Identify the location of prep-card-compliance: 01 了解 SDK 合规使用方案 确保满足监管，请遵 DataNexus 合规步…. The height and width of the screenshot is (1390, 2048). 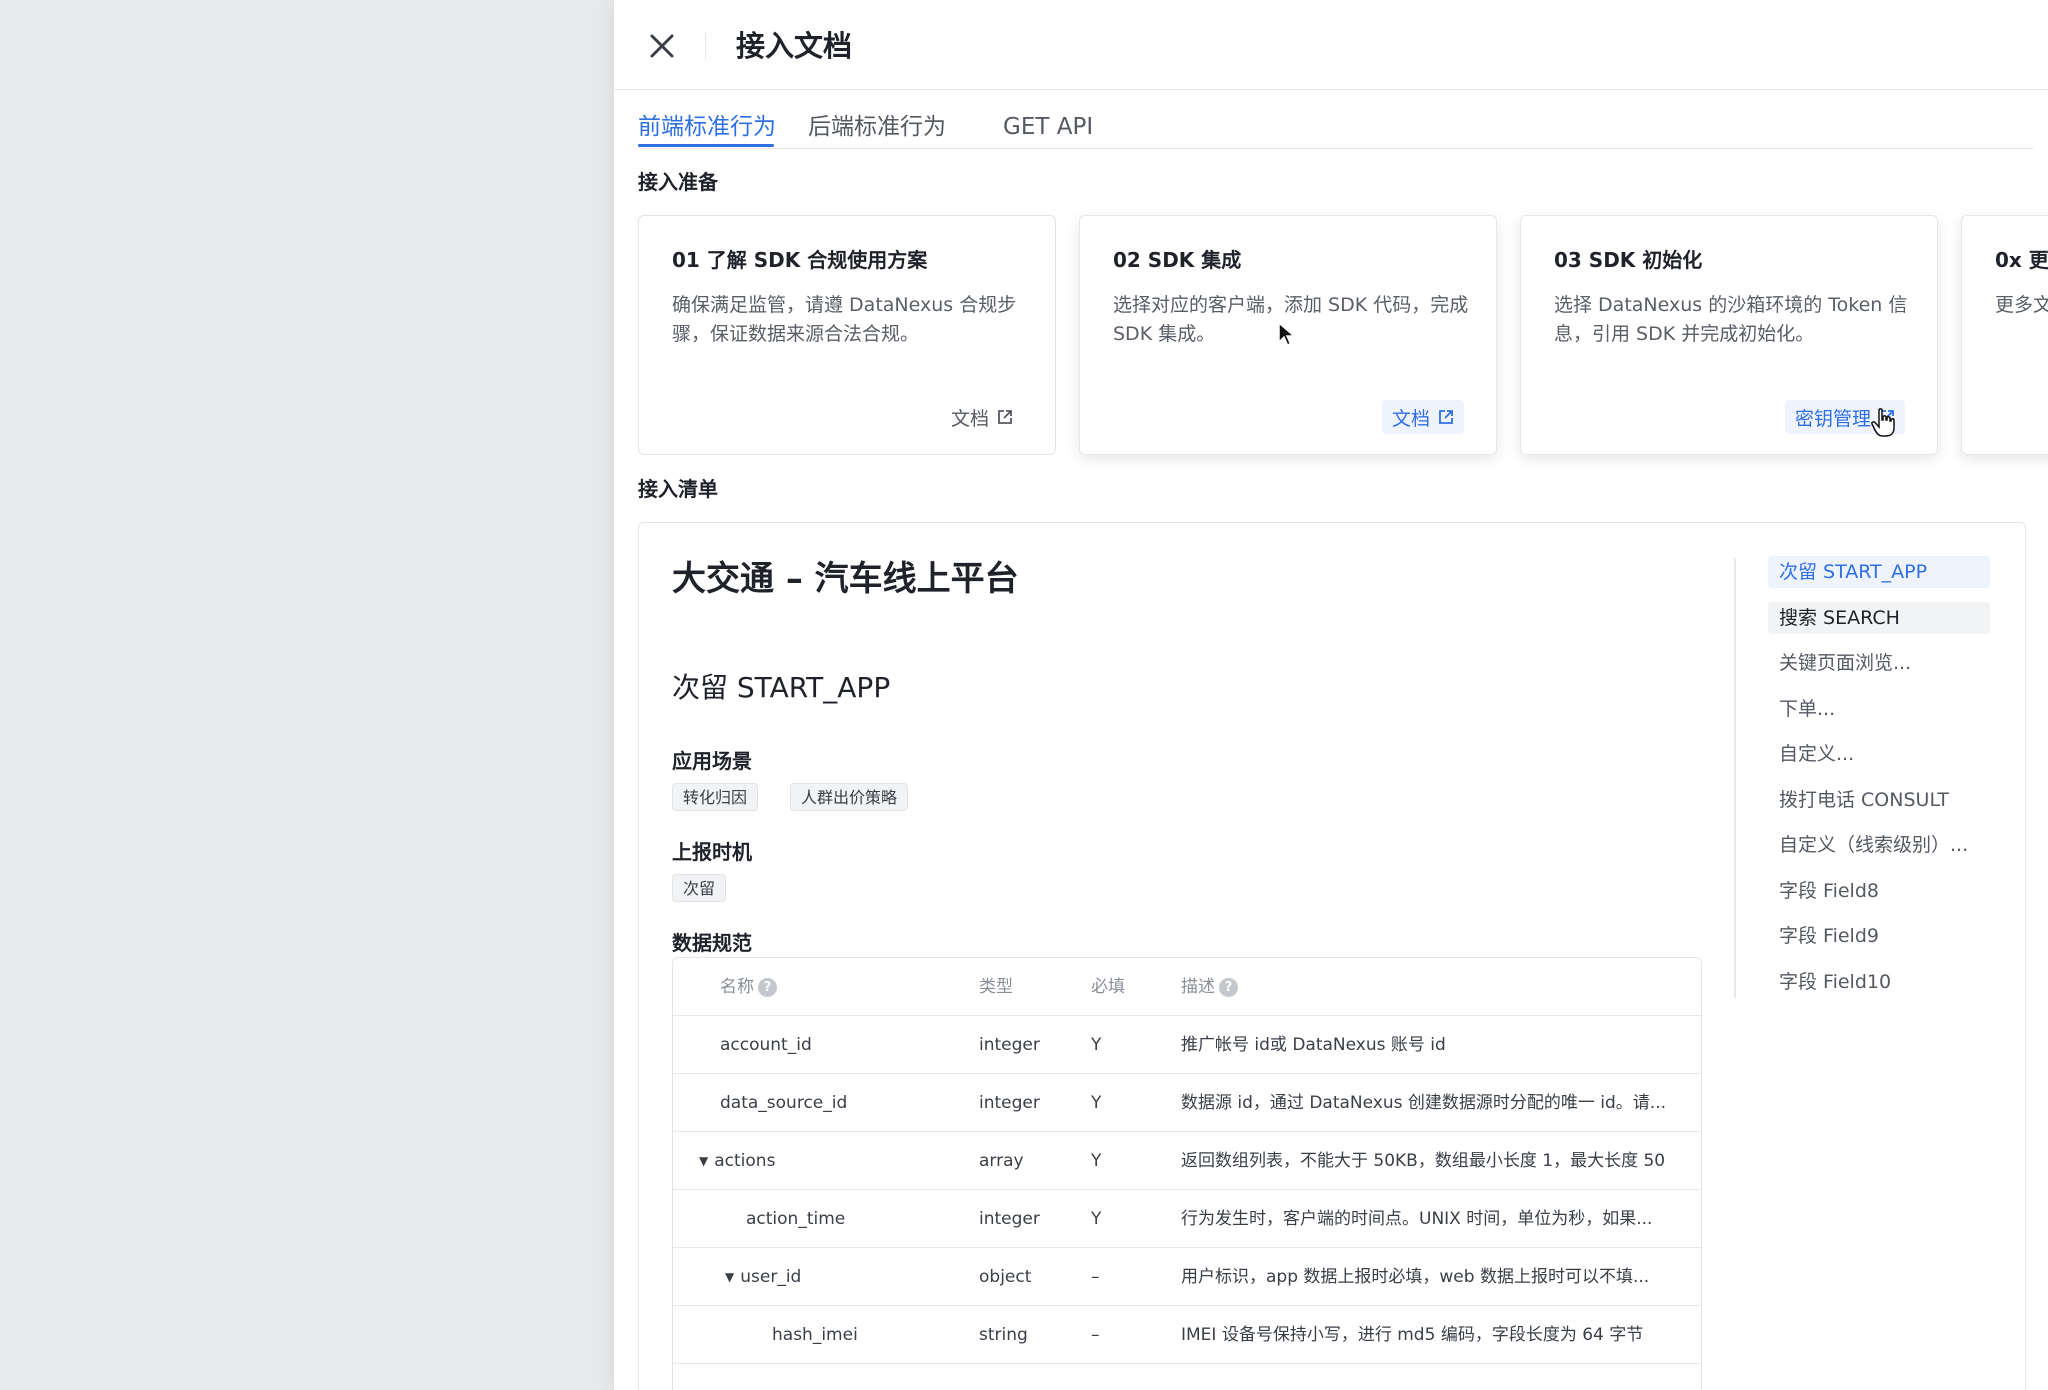
(847, 335).